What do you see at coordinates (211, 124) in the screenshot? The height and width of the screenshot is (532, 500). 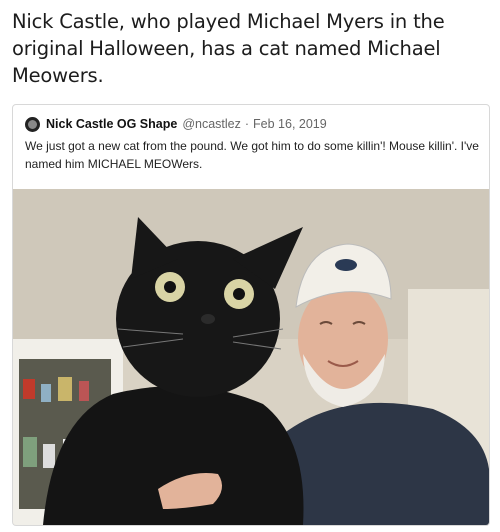 I see `tweet-handle: @ncastlez` at bounding box center [211, 124].